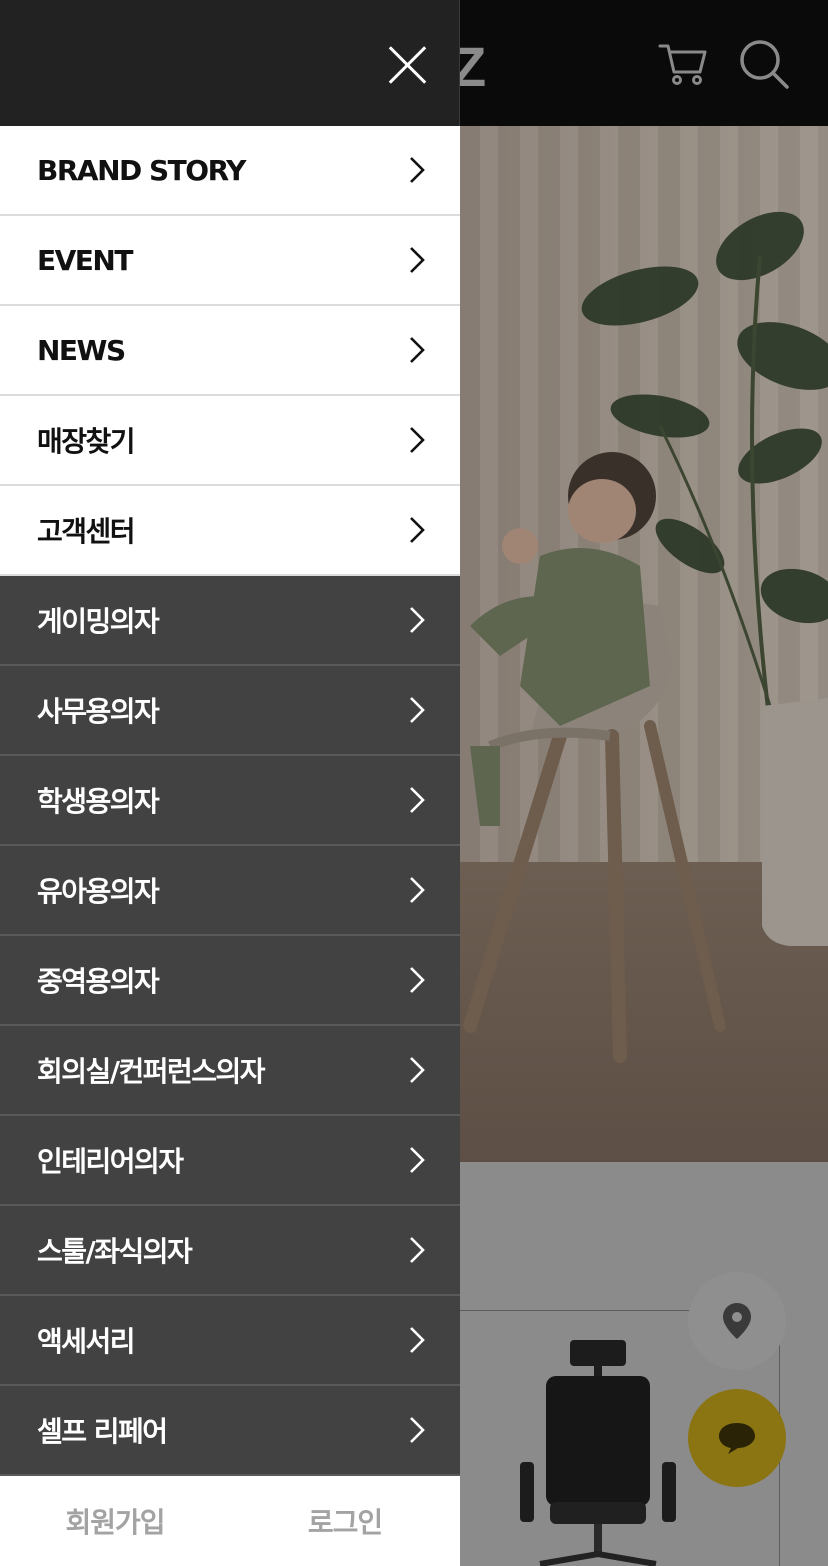 The image size is (828, 1566). What do you see at coordinates (86, 1341) in the screenshot?
I see `menu-item-label: 액세서리` at bounding box center [86, 1341].